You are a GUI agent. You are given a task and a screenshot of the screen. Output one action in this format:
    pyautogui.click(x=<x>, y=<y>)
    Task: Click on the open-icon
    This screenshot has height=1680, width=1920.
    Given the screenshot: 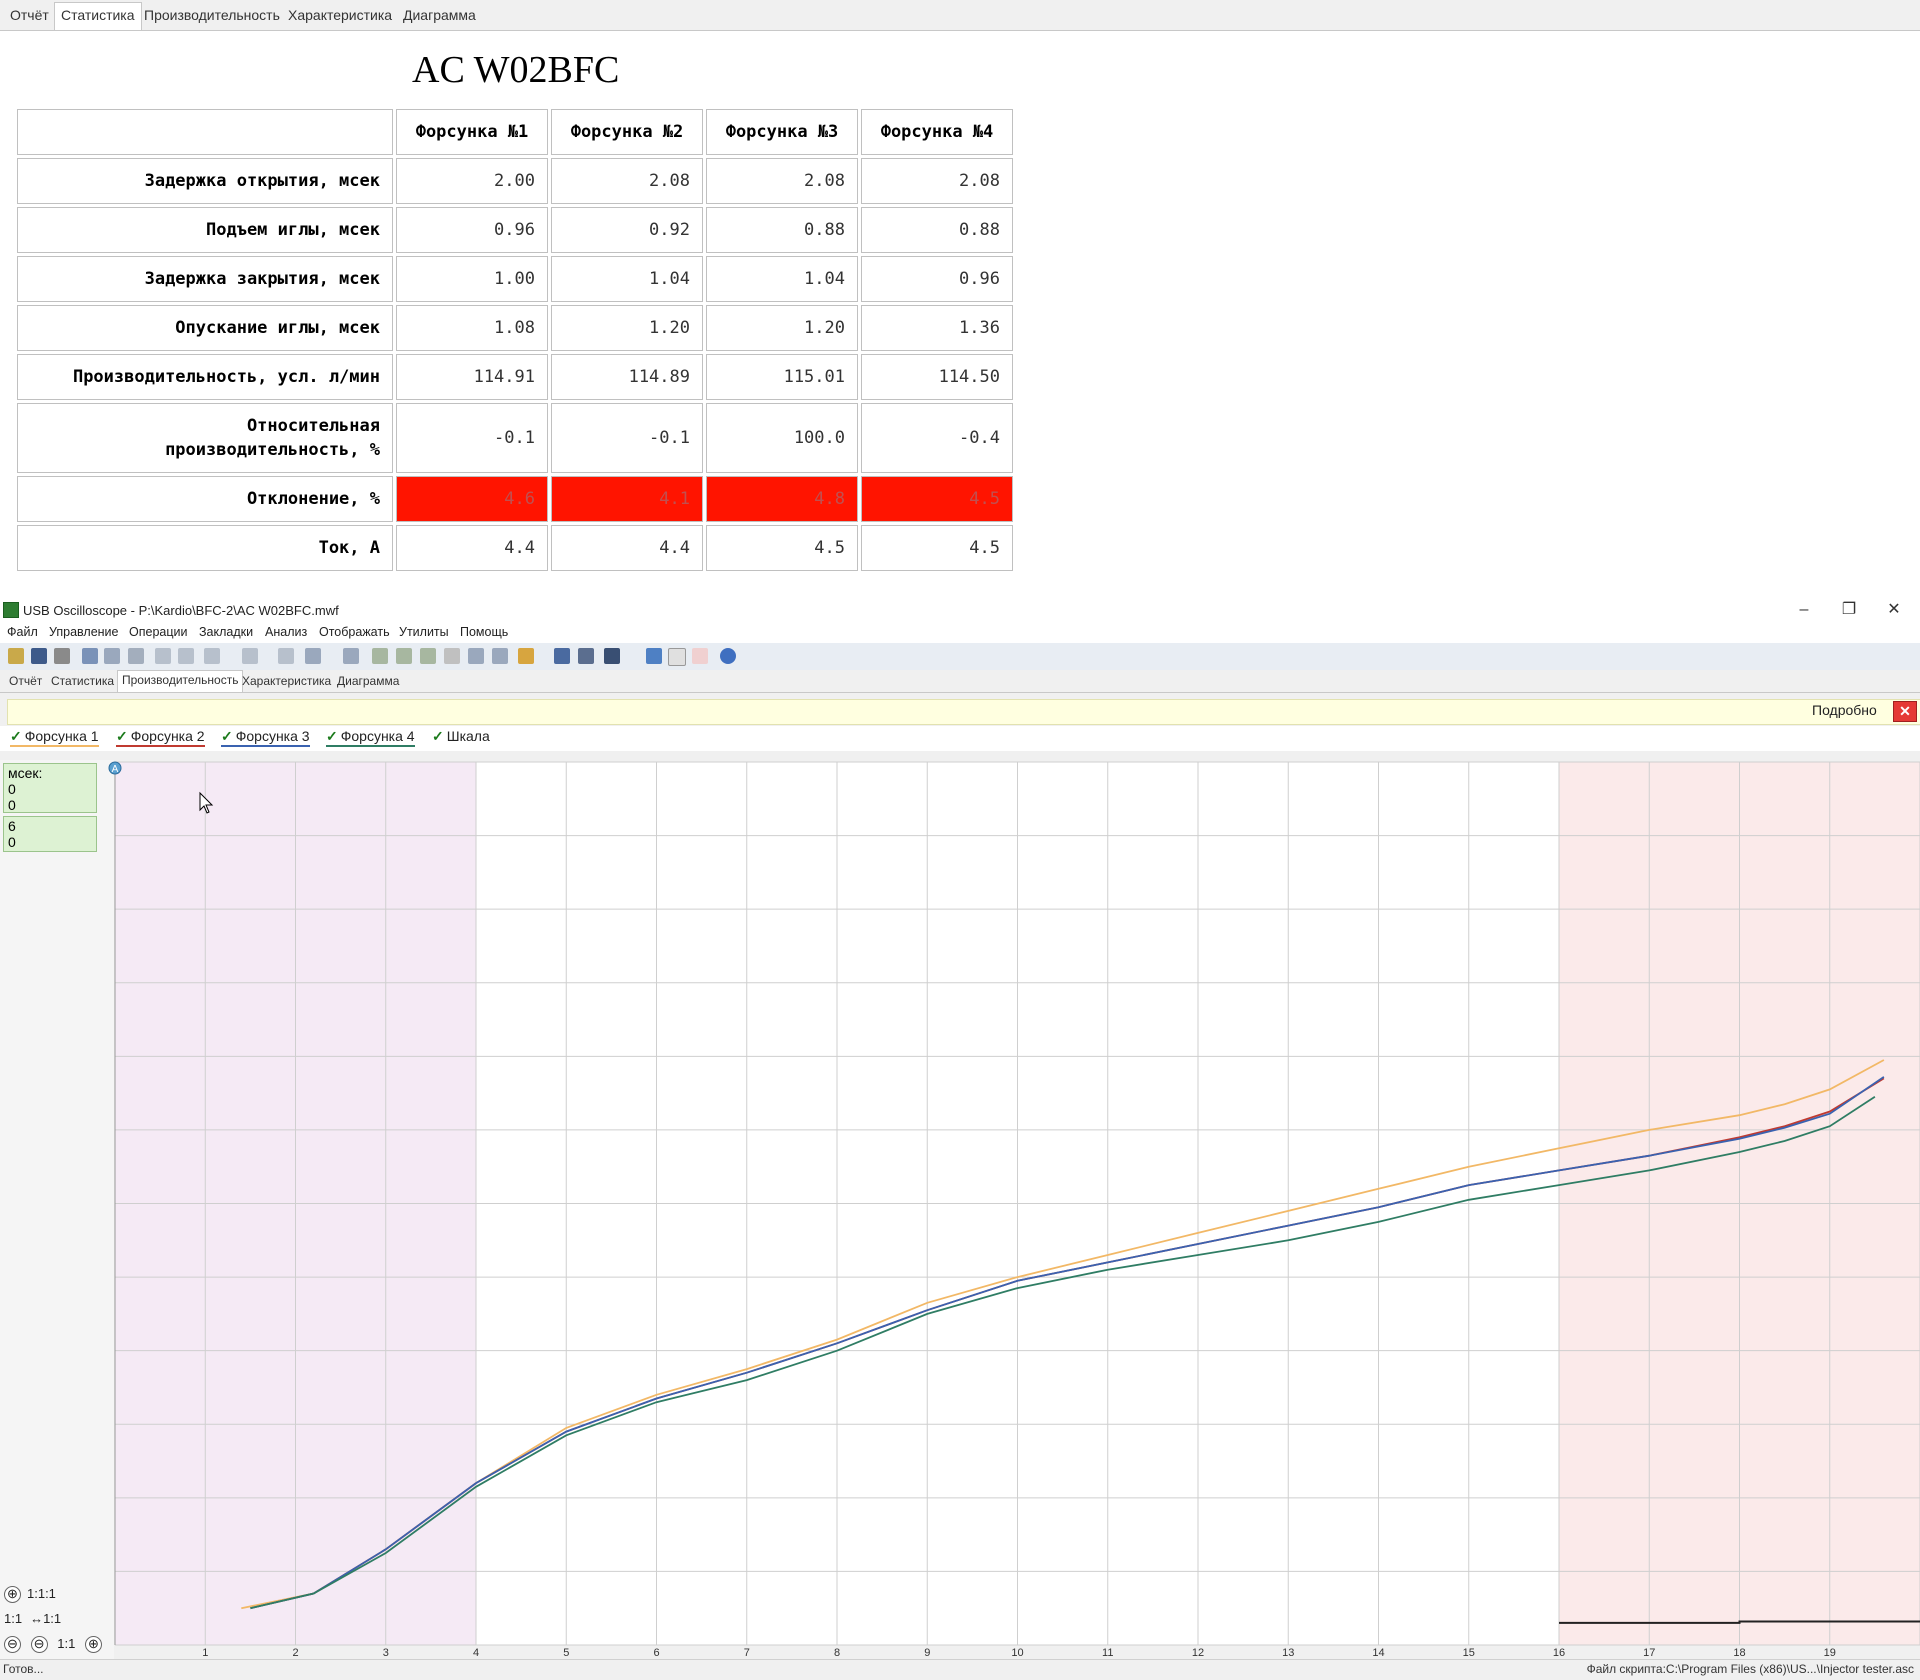 What is the action you would take?
    pyautogui.click(x=16, y=656)
    